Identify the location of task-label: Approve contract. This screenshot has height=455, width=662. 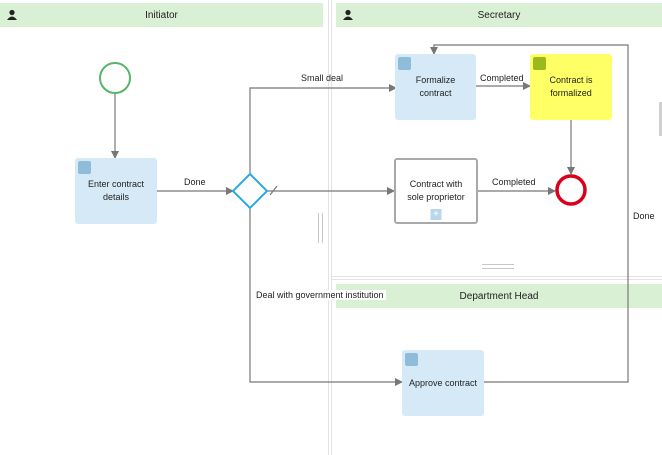
(443, 382).